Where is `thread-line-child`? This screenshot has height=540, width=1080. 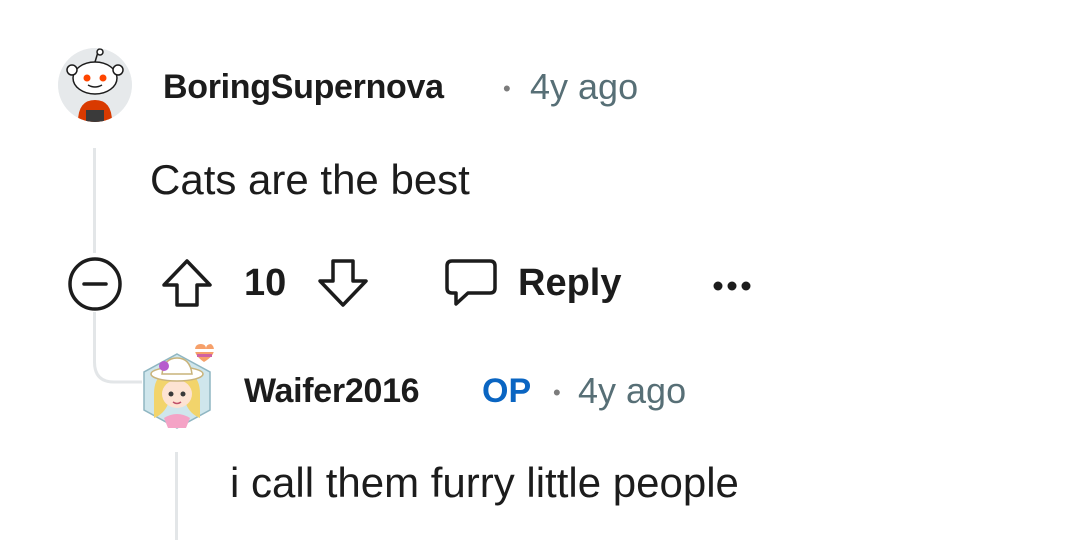 thread-line-child is located at coordinates (176, 496).